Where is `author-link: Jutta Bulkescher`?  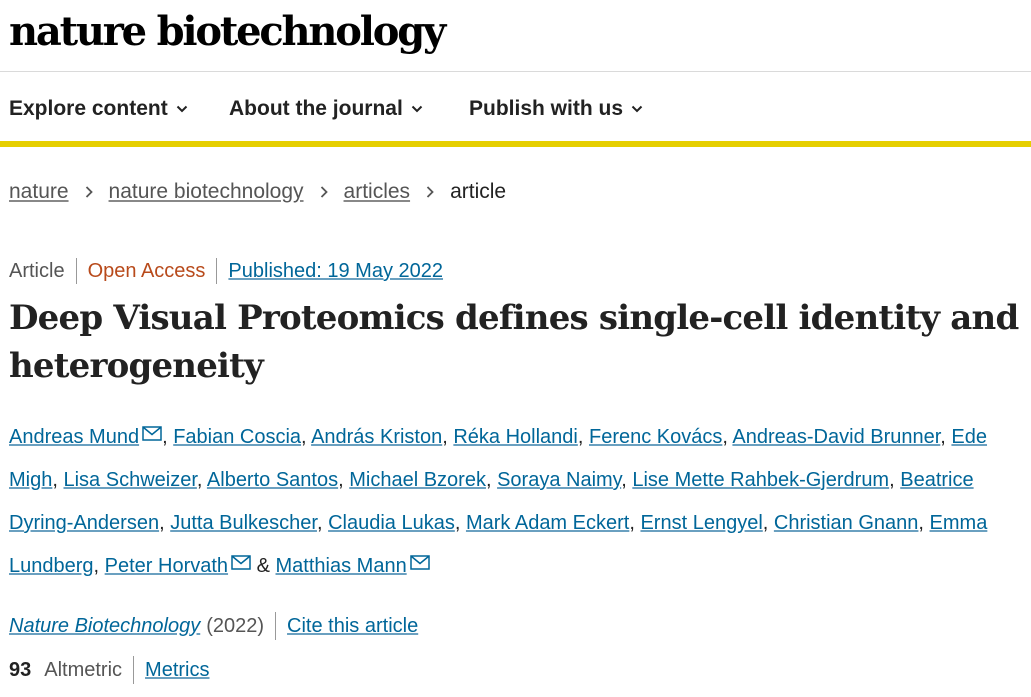 author-link: Jutta Bulkescher is located at coordinates (243, 523).